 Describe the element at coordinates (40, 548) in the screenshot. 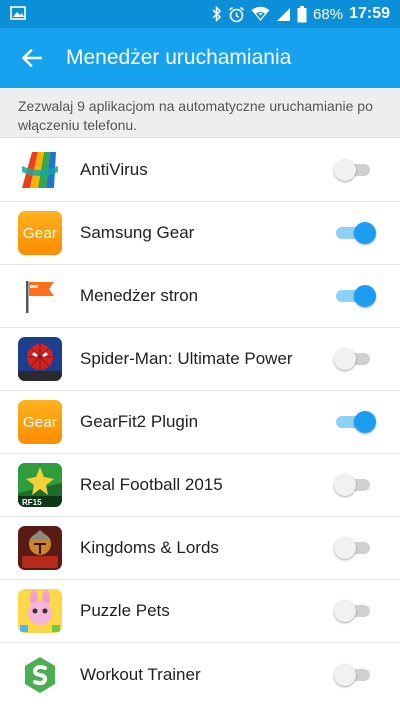

I see `kingdoms-icon` at that location.